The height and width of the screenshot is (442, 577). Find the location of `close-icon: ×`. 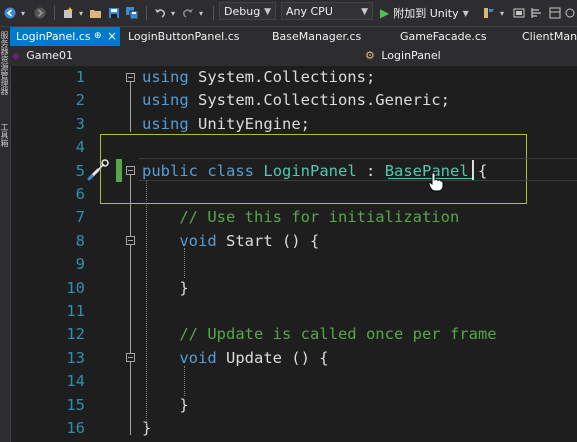

close-icon: × is located at coordinates (112, 36).